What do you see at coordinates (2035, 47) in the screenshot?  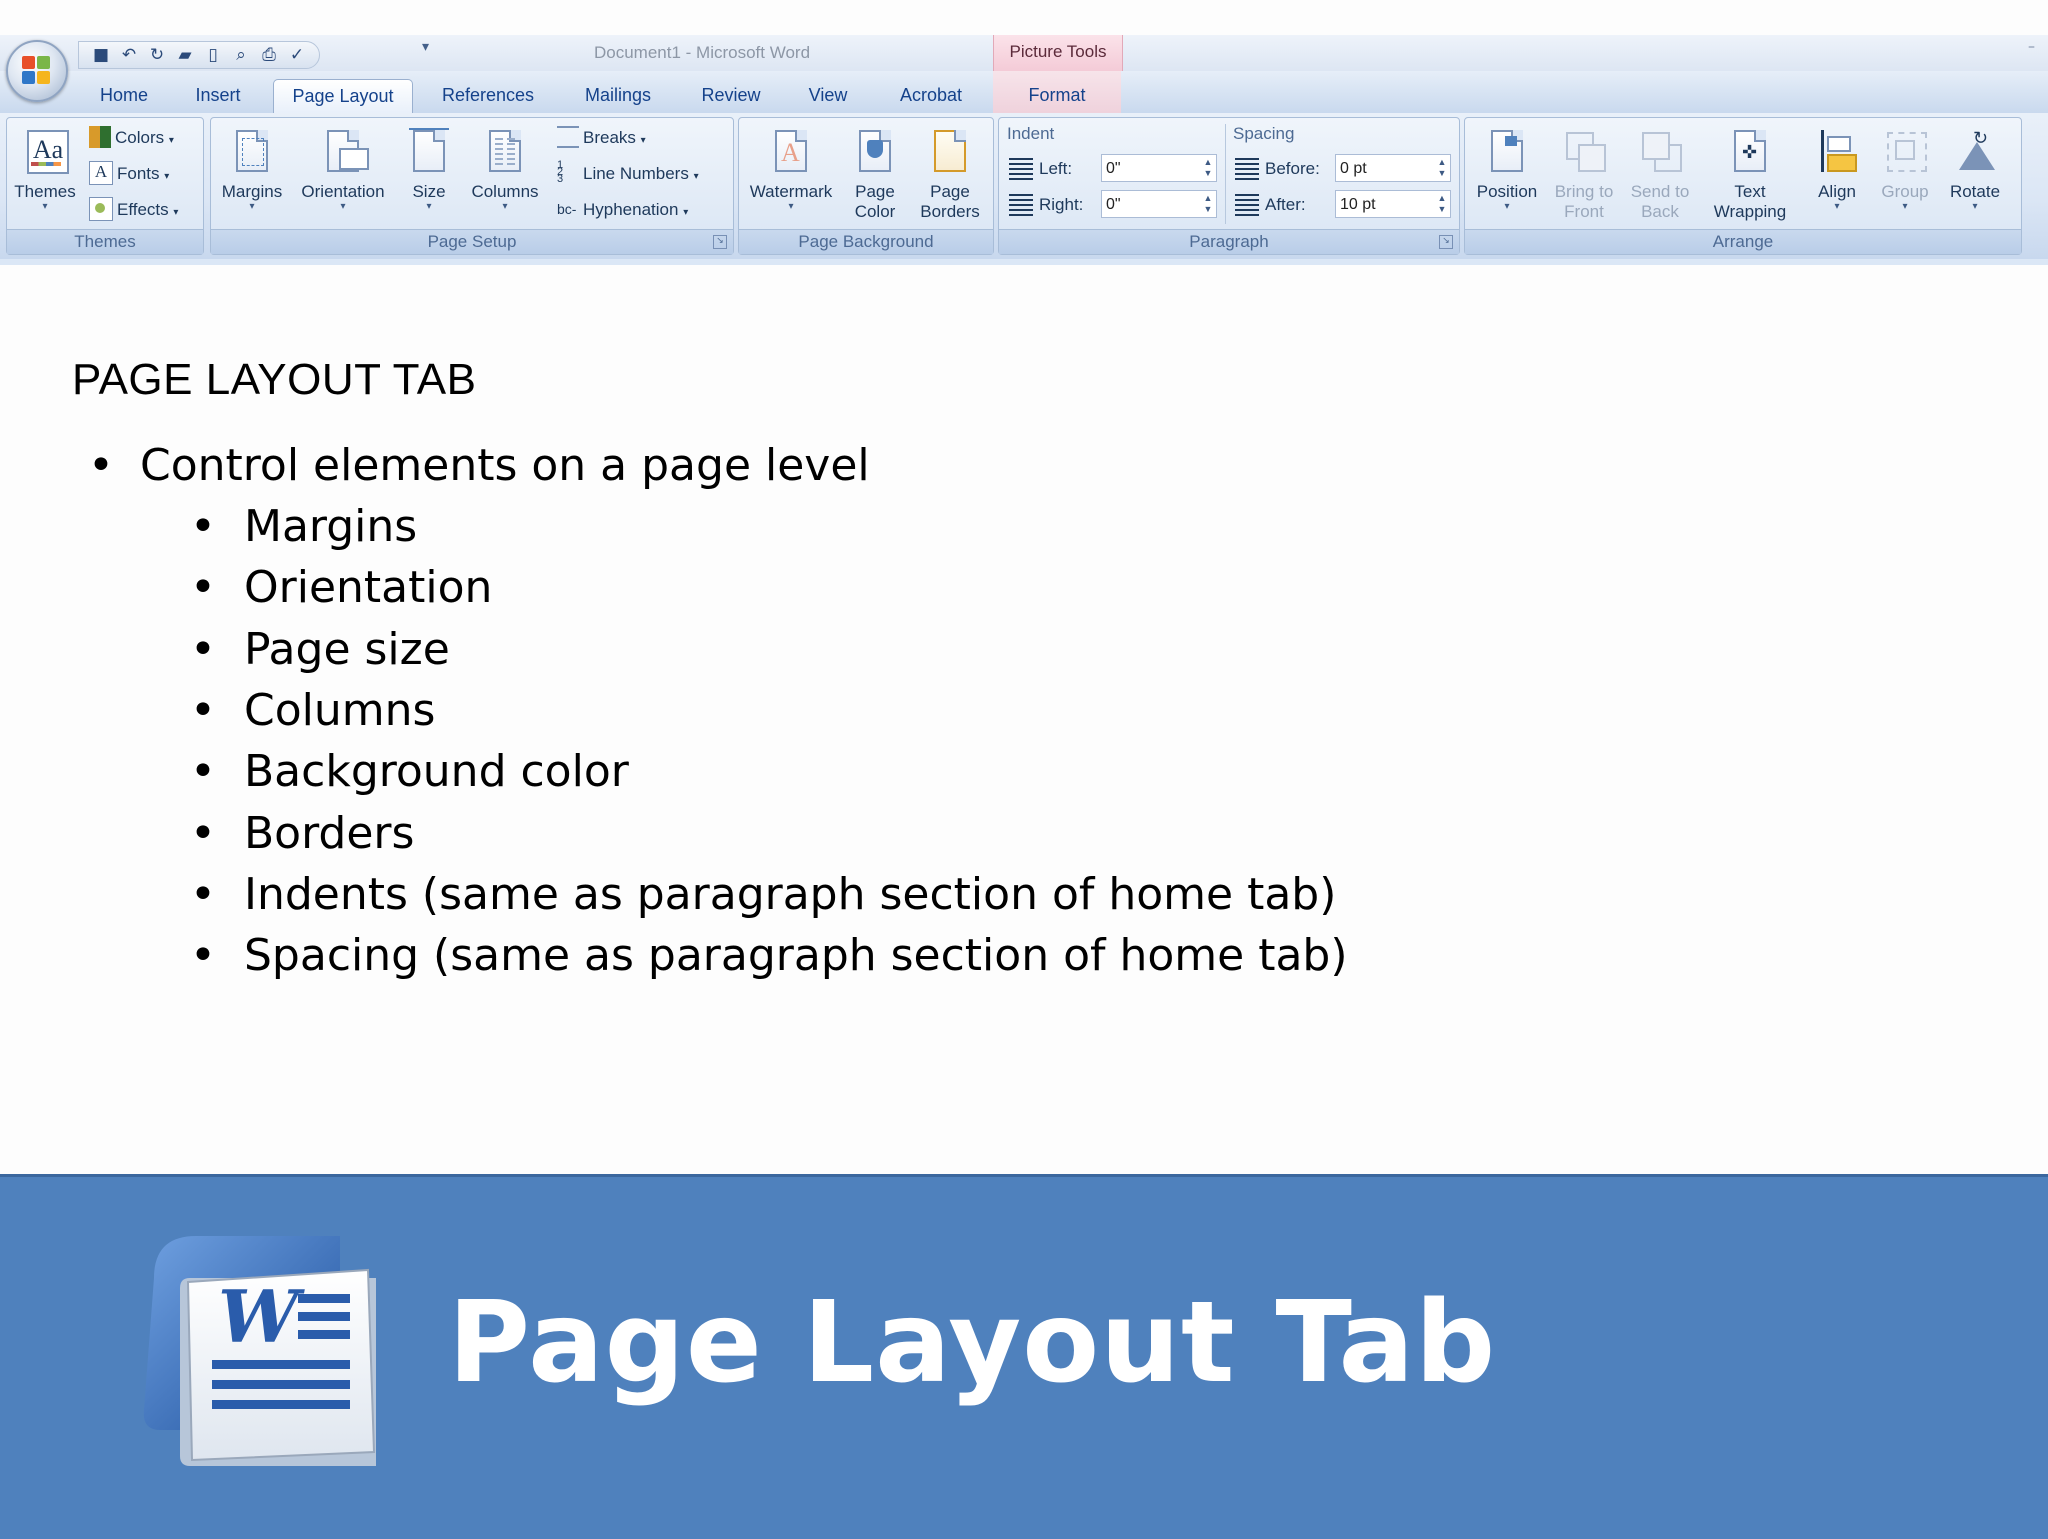 I see `minimize-icon: –` at bounding box center [2035, 47].